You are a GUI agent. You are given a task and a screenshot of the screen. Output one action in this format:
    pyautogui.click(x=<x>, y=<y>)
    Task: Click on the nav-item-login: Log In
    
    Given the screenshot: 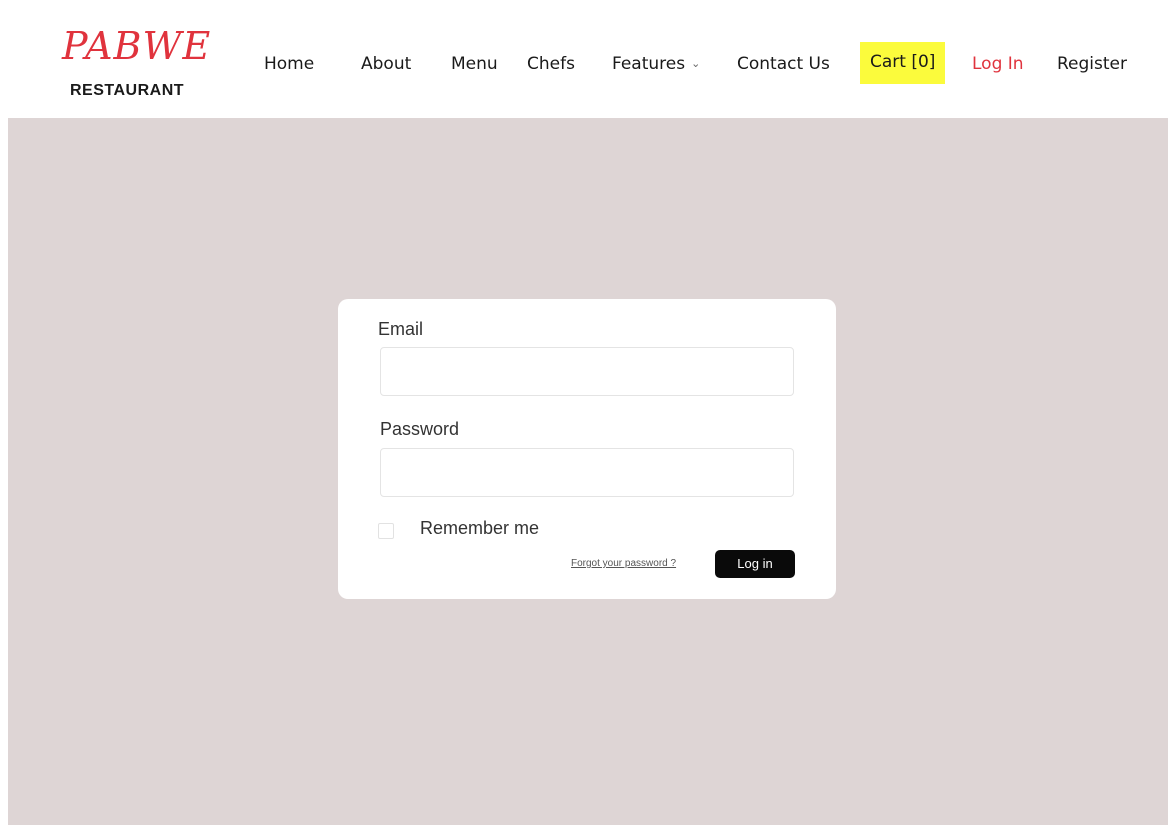 What is the action you would take?
    pyautogui.click(x=998, y=64)
    